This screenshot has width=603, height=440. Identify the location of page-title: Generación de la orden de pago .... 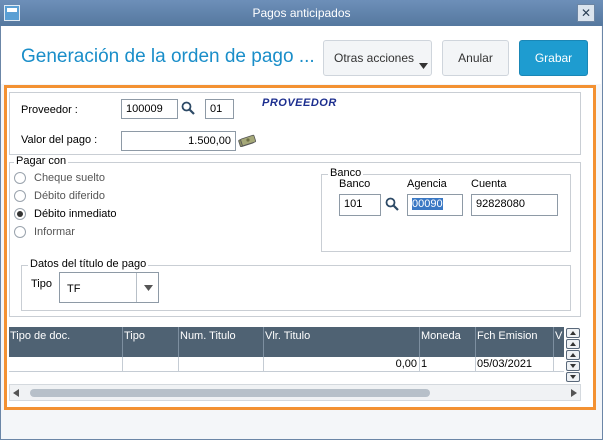
(168, 56).